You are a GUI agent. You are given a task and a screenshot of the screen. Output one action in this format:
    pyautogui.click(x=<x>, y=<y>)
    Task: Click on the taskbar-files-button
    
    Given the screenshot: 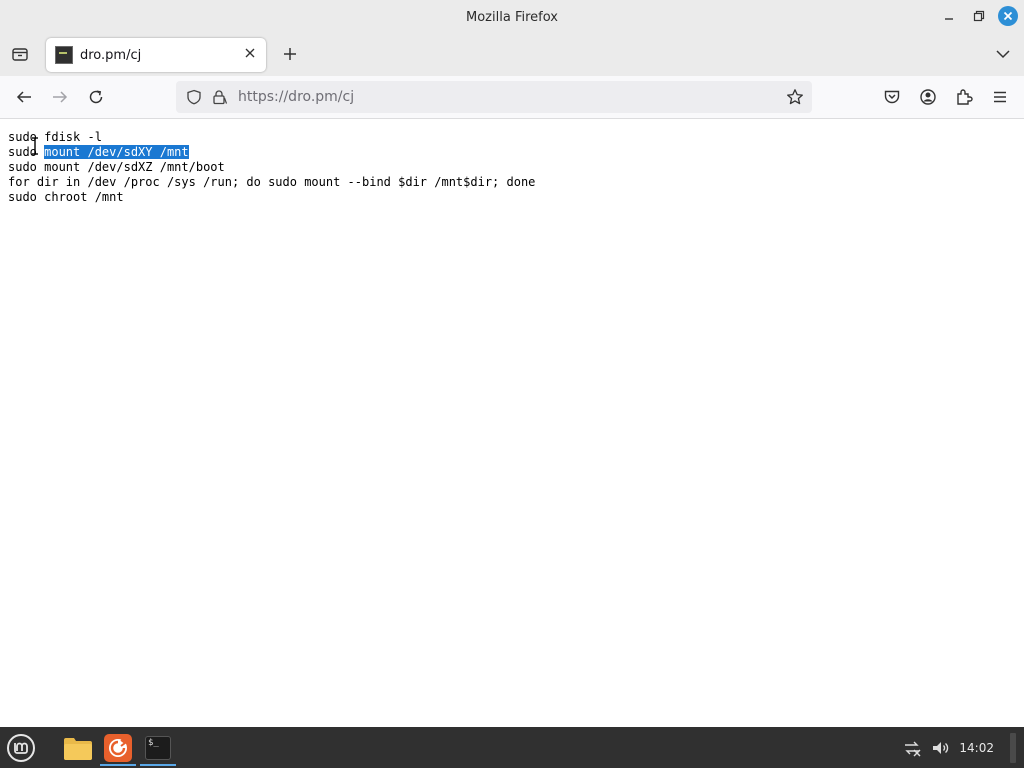 What is the action you would take?
    pyautogui.click(x=78, y=747)
    